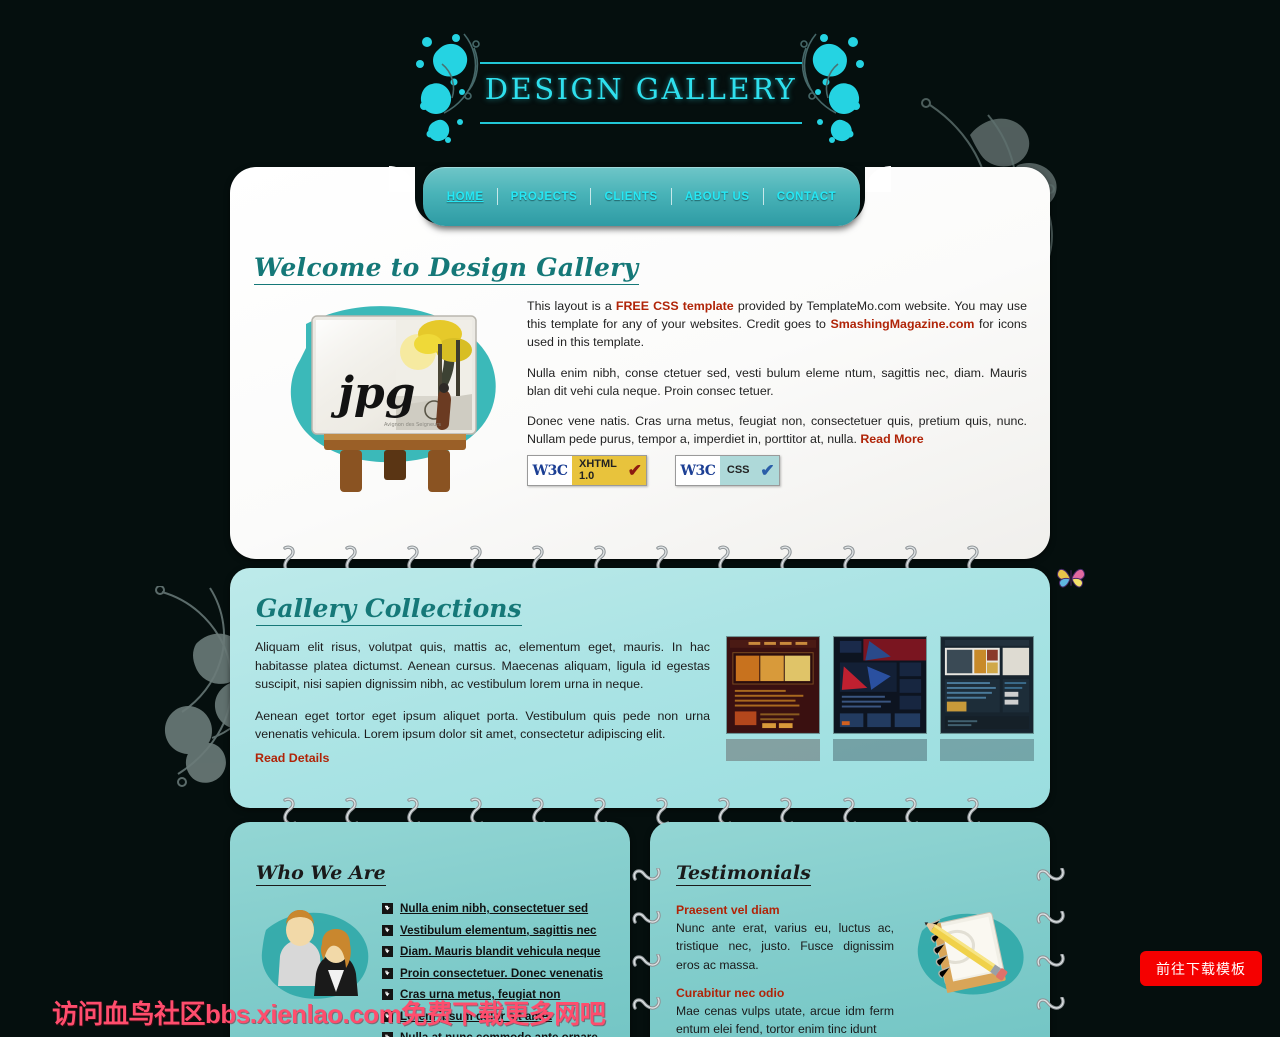  I want to click on w3c-css-badge: W3C CSS ✔, so click(727, 470).